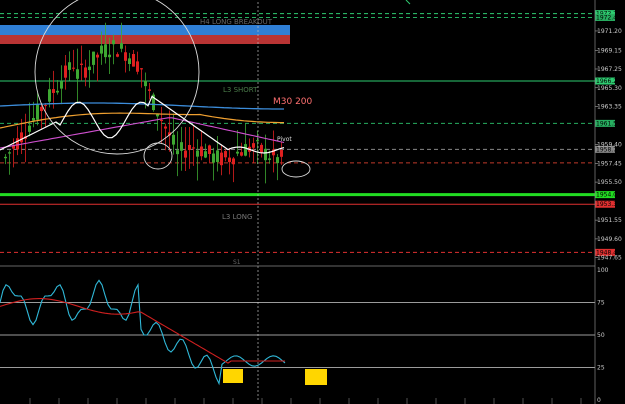 This screenshot has height=404, width=625. Describe the element at coordinates (609, 31) in the screenshot. I see `price-axis-label: 1971.20` at that location.